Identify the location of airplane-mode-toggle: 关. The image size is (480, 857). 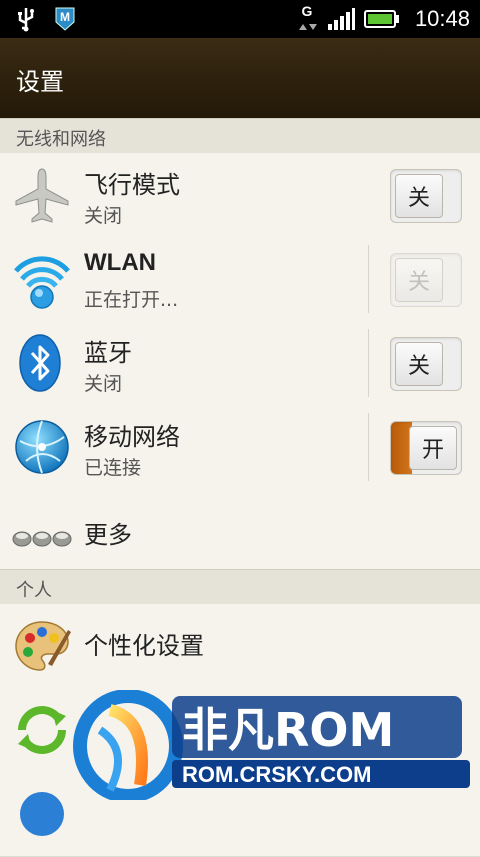
(426, 196).